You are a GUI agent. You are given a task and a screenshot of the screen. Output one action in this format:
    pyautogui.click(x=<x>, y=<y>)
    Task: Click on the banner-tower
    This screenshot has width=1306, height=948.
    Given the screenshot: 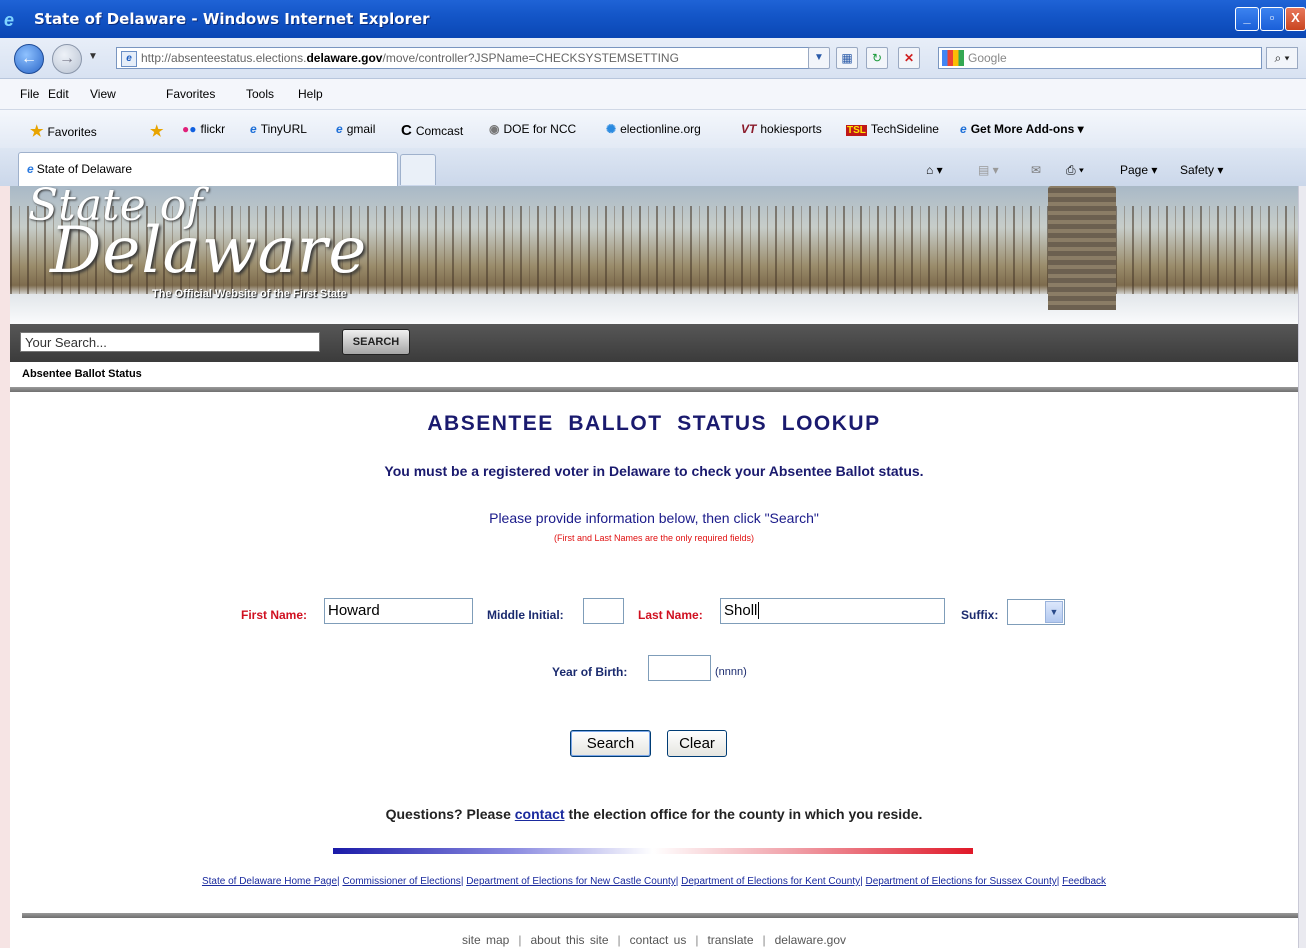 What is the action you would take?
    pyautogui.click(x=1082, y=248)
    